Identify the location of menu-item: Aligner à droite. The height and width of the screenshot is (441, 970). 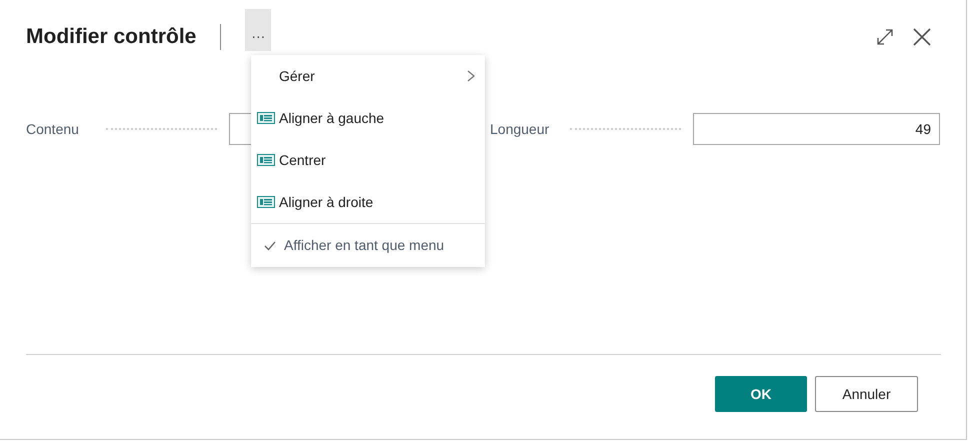
(326, 202).